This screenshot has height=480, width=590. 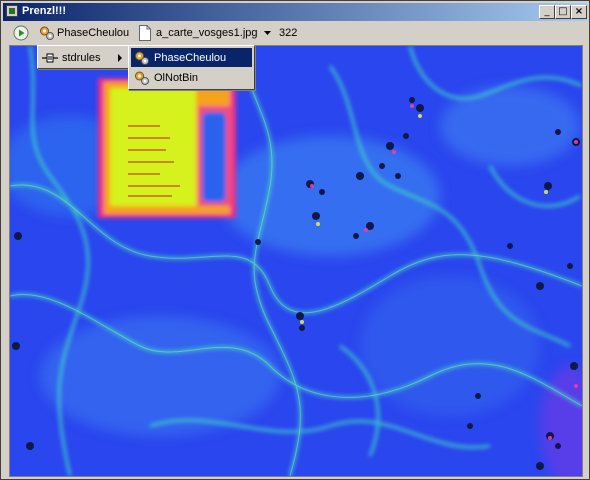 I want to click on menu-item-olnotbin: OlNotBin, so click(x=191, y=77).